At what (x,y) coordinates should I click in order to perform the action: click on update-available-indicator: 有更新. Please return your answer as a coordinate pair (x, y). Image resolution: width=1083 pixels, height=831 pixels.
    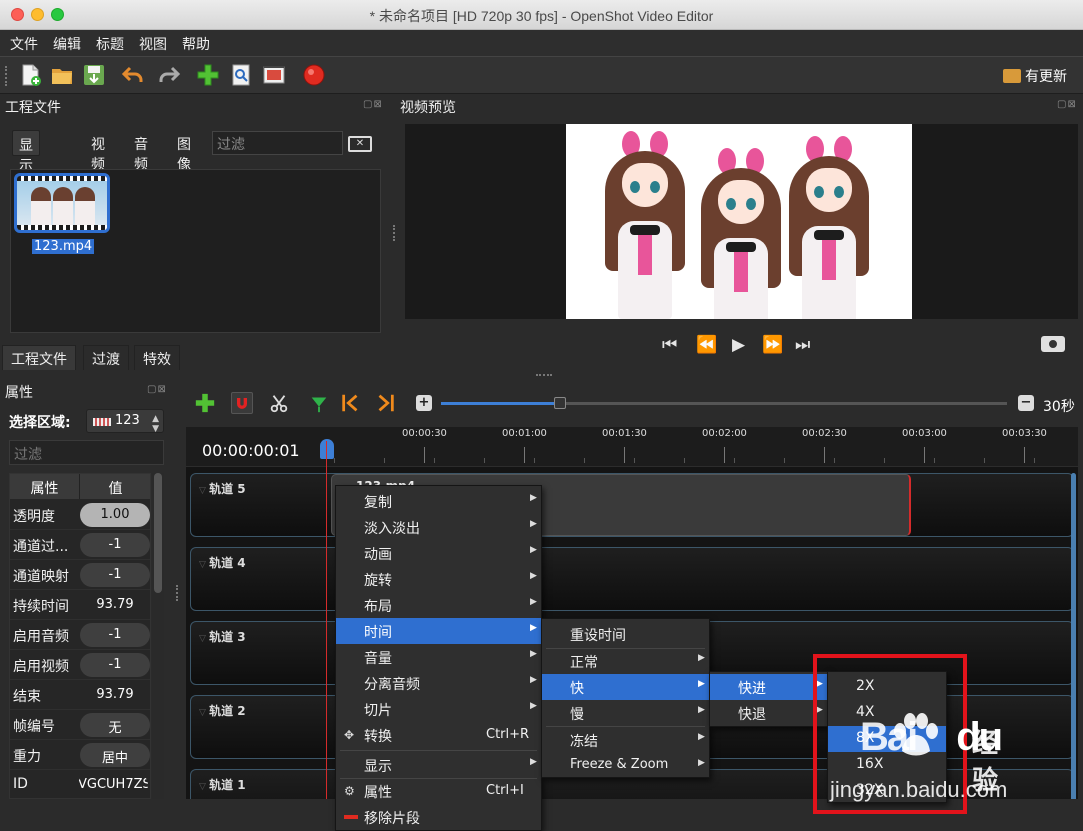
    Looking at the image, I should click on (1035, 76).